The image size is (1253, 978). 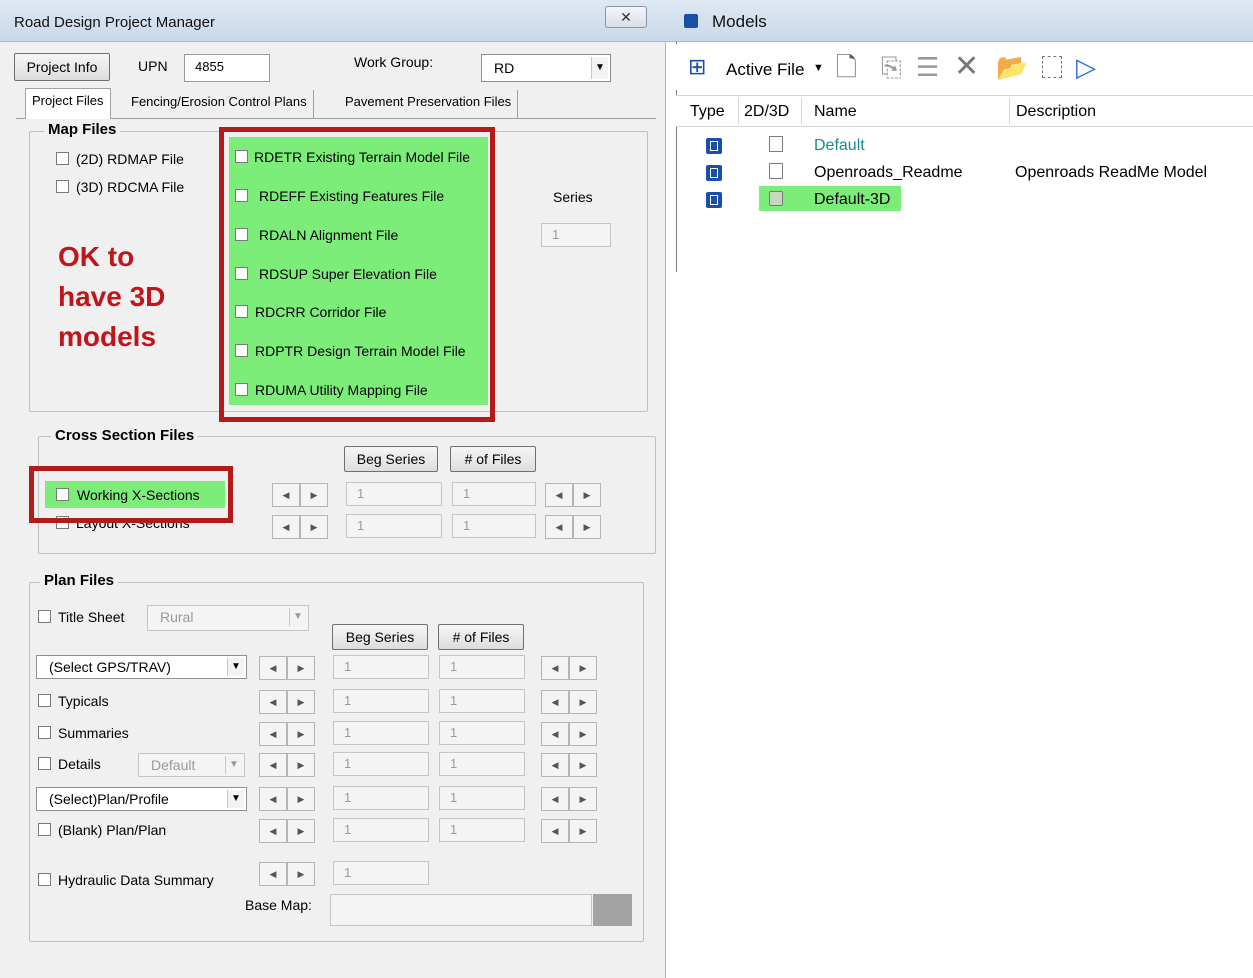 I want to click on col-dim: 2D/3D, so click(x=766, y=112).